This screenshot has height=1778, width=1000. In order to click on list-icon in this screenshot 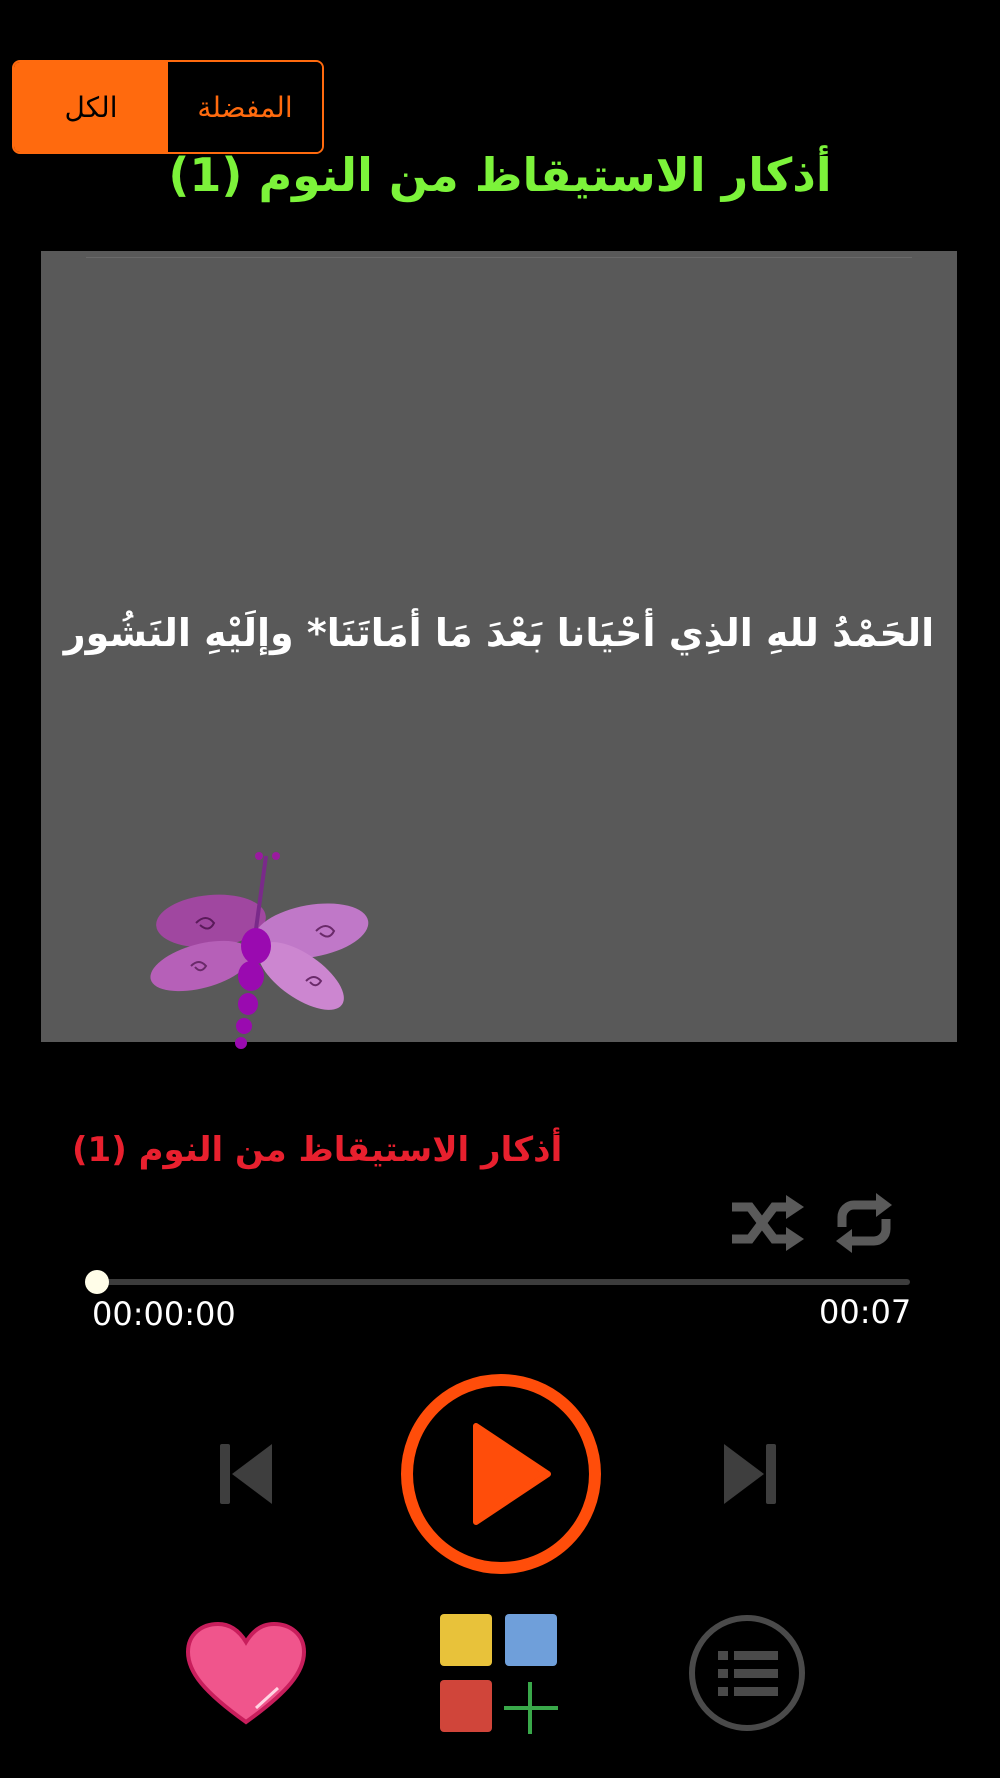, I will do `click(747, 1673)`.